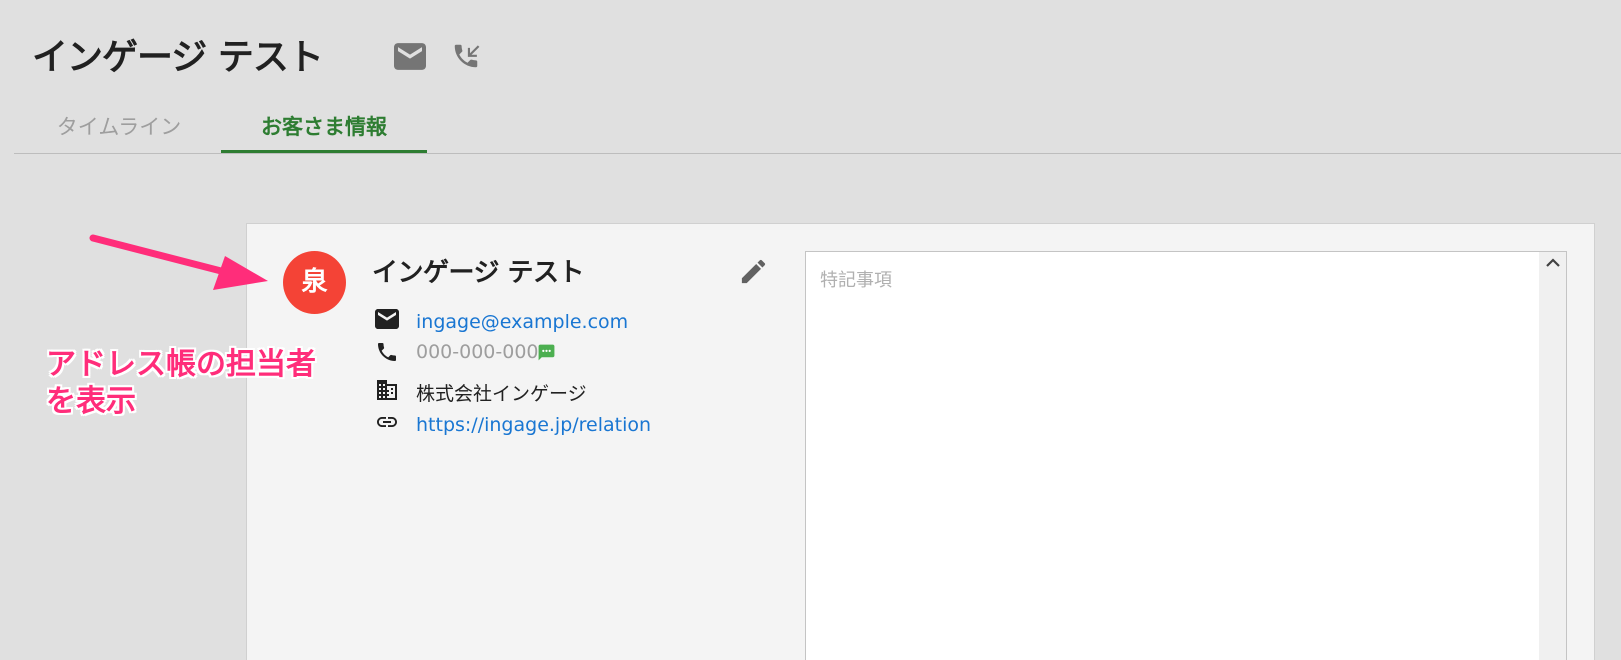 The height and width of the screenshot is (660, 1621). Describe the element at coordinates (466, 56) in the screenshot. I see `phone-callback-icon` at that location.